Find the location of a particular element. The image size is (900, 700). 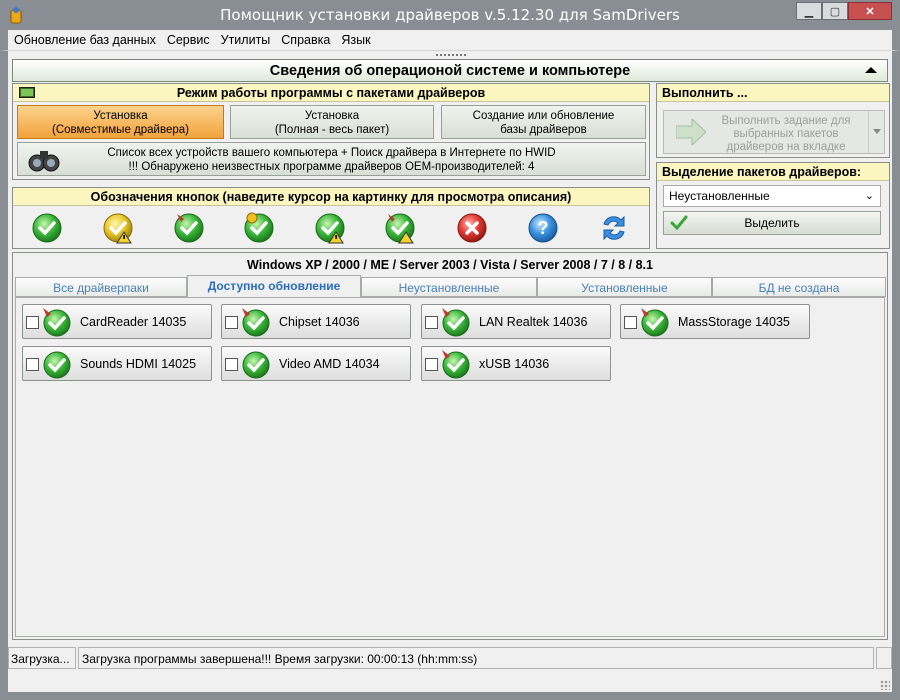

green-check-warning-icon is located at coordinates (330, 228).